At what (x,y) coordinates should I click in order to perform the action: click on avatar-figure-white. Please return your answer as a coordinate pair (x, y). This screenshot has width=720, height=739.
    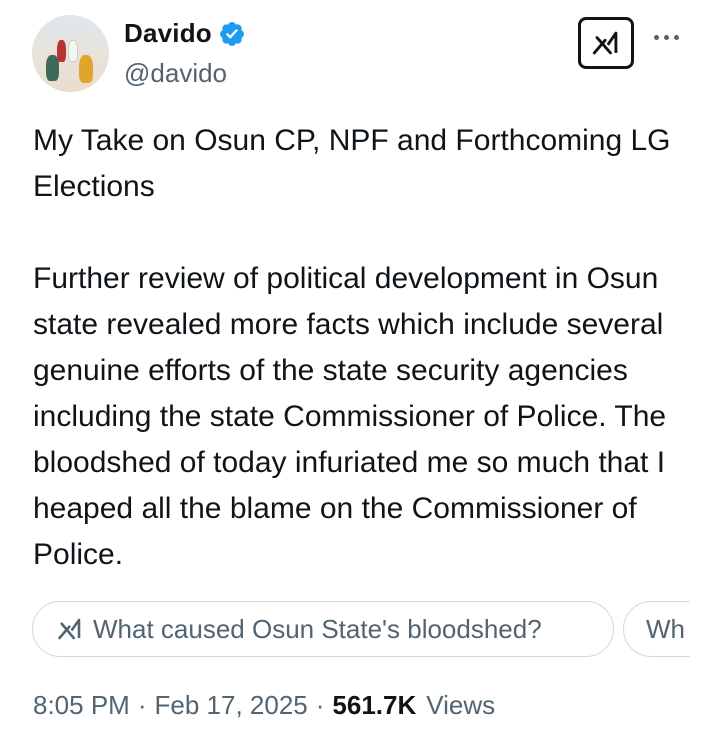
    Looking at the image, I should click on (73, 51).